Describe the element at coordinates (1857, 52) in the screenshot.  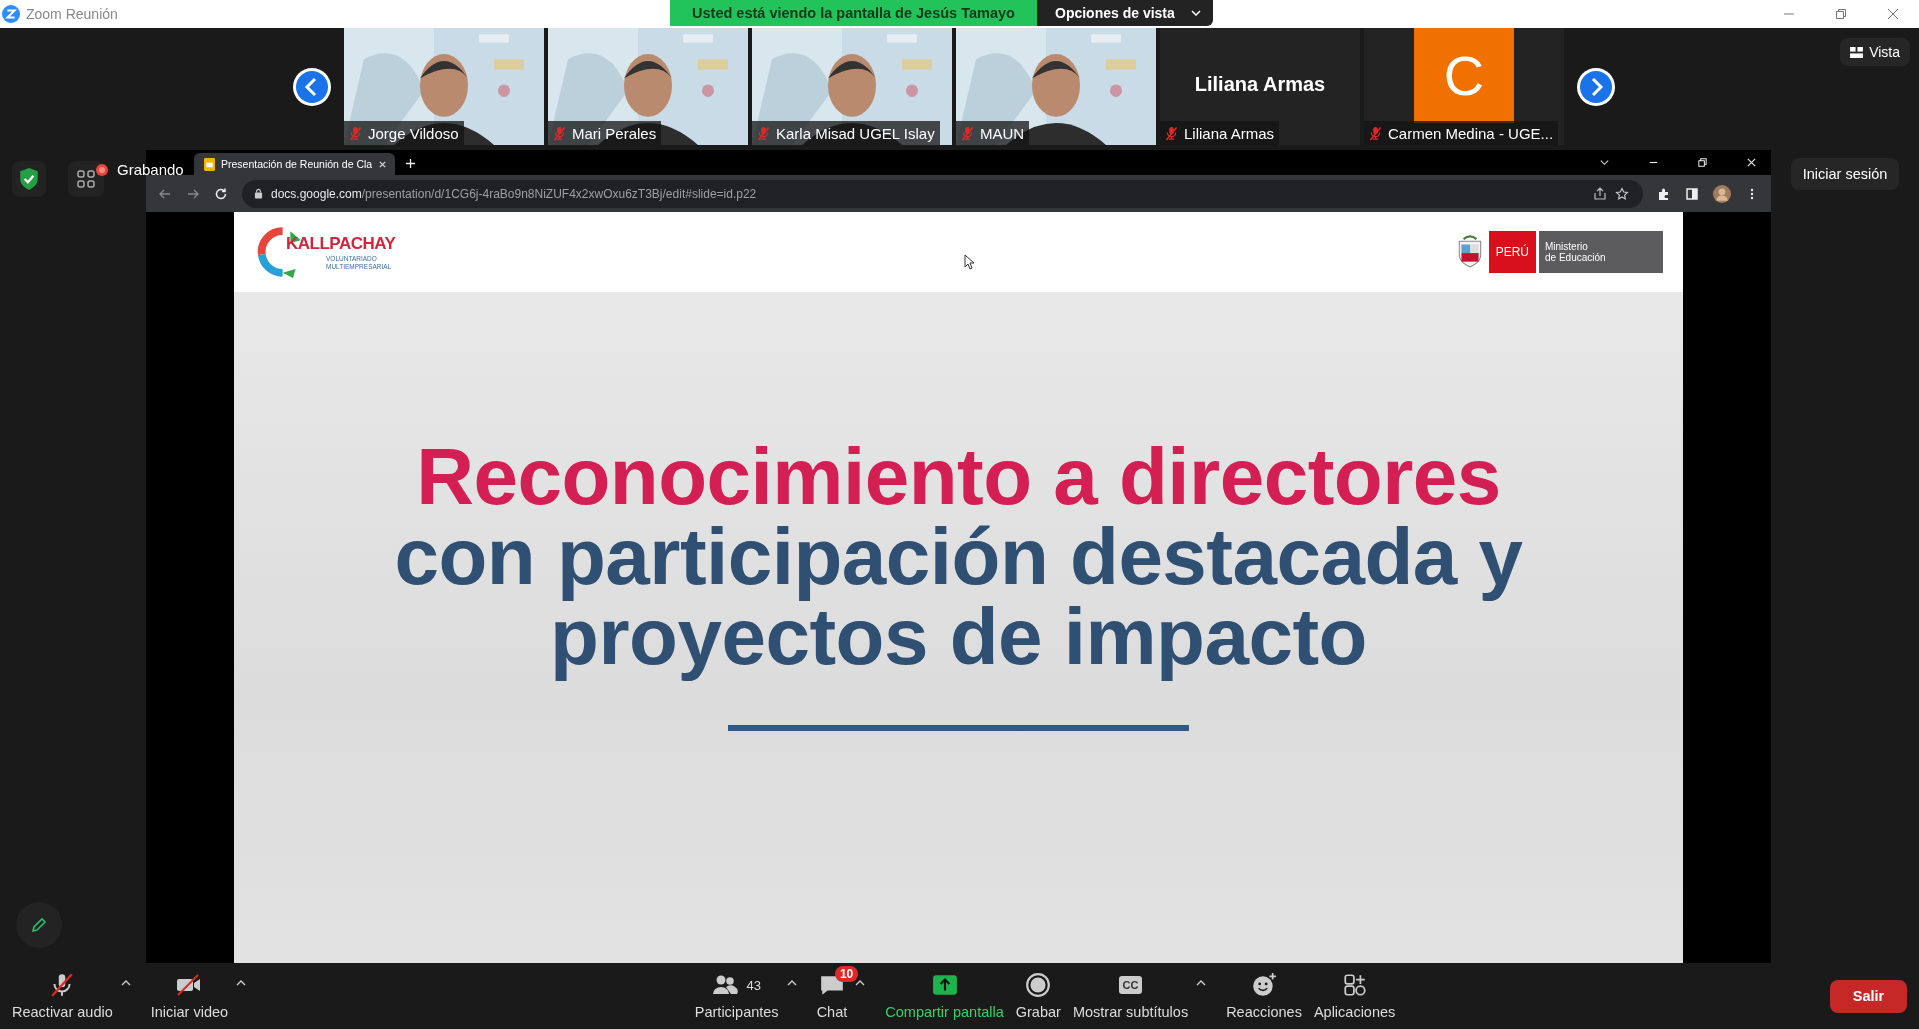
I see `layout-icon` at that location.